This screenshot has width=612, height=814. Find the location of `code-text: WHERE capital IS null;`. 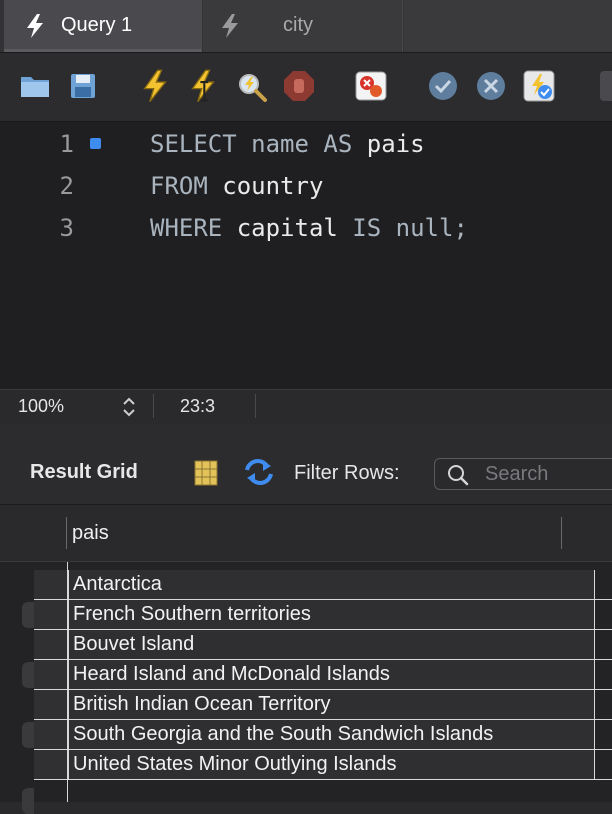

code-text: WHERE capital IS null; is located at coordinates (309, 228).